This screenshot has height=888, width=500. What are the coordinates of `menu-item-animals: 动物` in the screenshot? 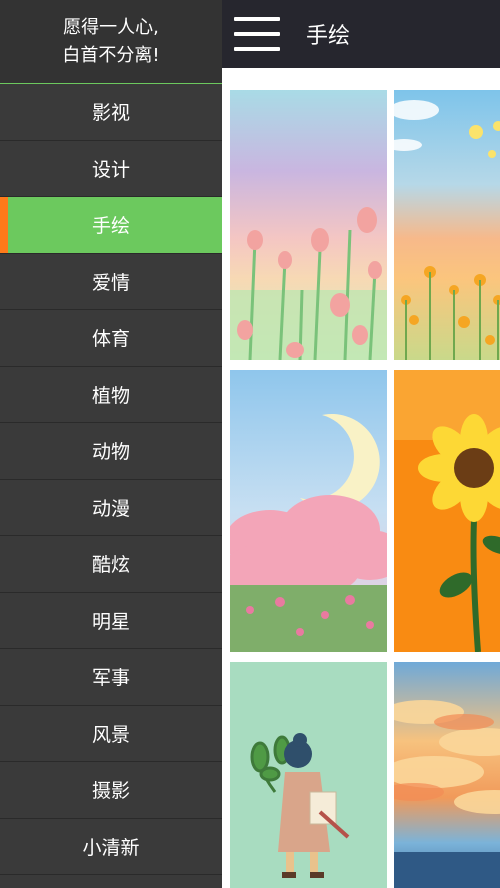 It's located at (111, 451).